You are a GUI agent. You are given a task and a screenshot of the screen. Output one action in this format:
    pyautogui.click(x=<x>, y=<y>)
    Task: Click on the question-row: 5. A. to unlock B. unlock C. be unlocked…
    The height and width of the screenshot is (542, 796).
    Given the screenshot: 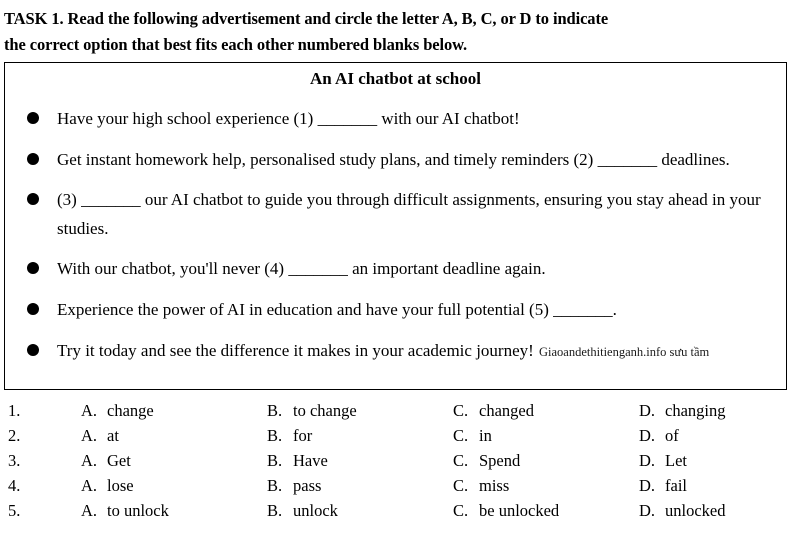 What is the action you would take?
    pyautogui.click(x=402, y=510)
    